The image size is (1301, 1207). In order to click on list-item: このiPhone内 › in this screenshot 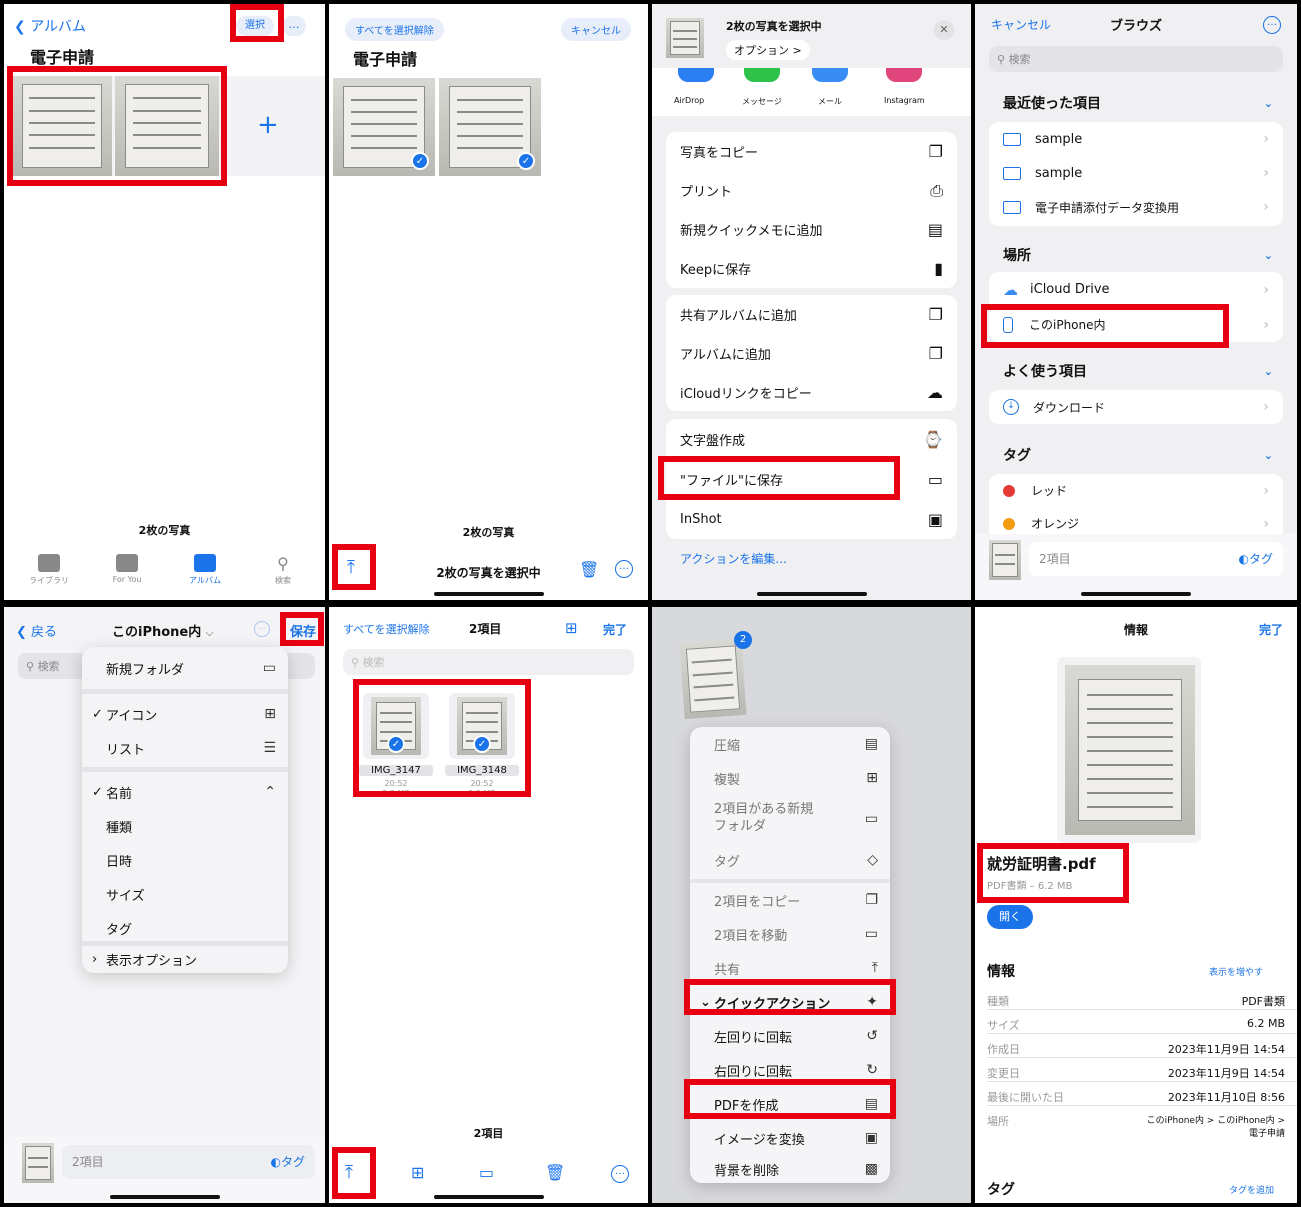, I will do `click(1136, 324)`.